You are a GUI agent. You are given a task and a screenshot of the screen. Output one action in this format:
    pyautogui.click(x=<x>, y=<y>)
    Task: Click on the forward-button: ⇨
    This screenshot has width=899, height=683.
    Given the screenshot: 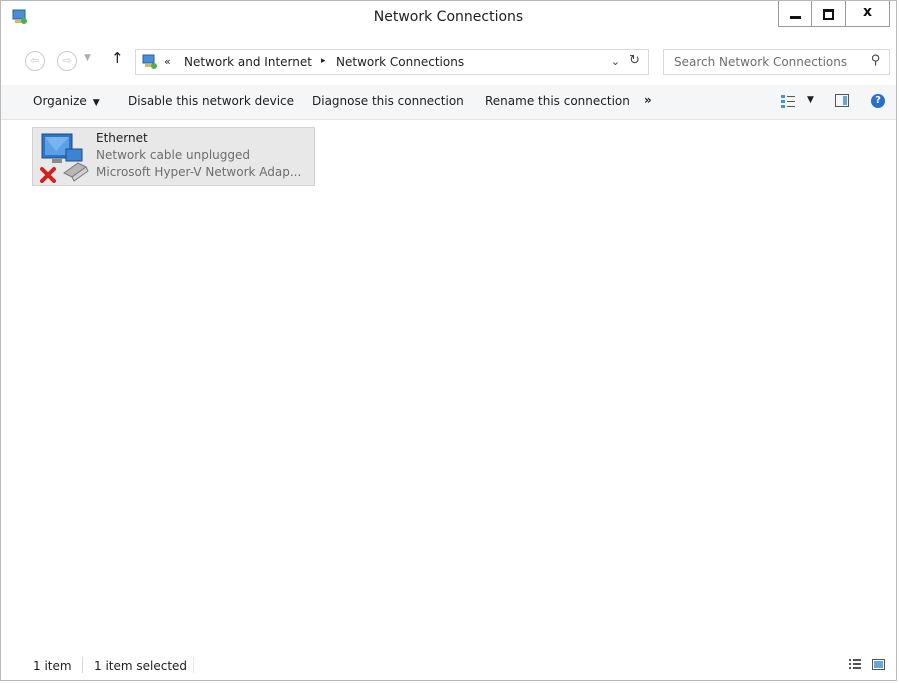 What is the action you would take?
    pyautogui.click(x=67, y=61)
    